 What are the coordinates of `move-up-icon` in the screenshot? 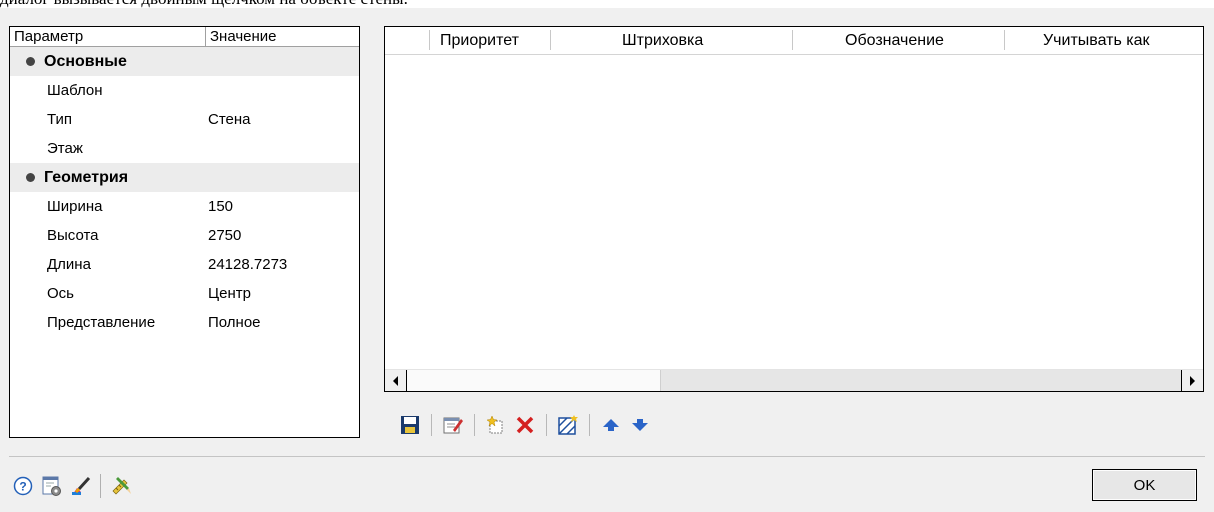 It's located at (611, 425).